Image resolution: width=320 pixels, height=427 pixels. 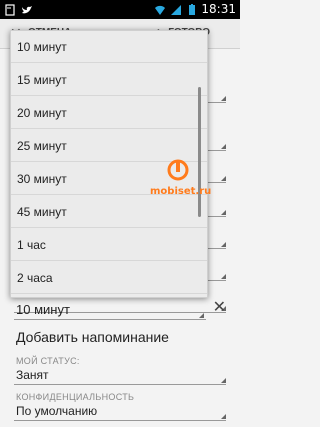 What do you see at coordinates (43, 309) in the screenshot?
I see `reminder-select: 10 минут` at bounding box center [43, 309].